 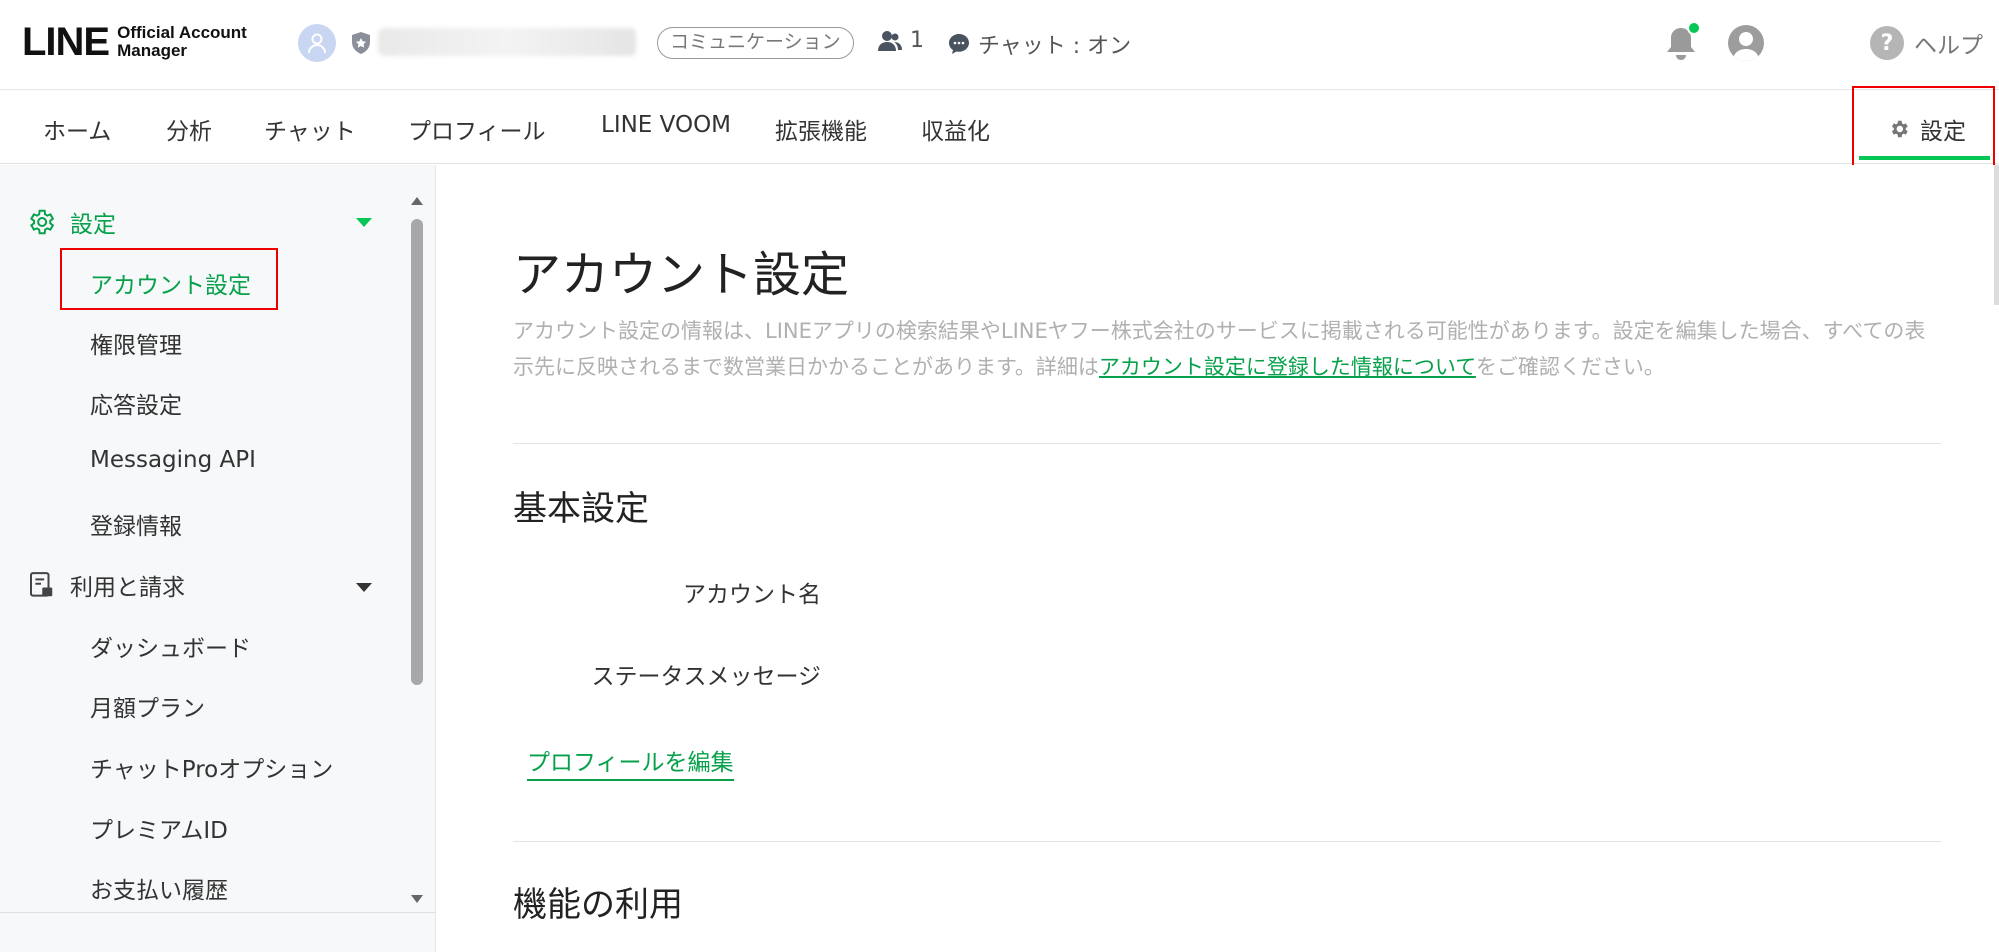 What do you see at coordinates (955, 129) in the screenshot?
I see `tab-monetization: 収益化` at bounding box center [955, 129].